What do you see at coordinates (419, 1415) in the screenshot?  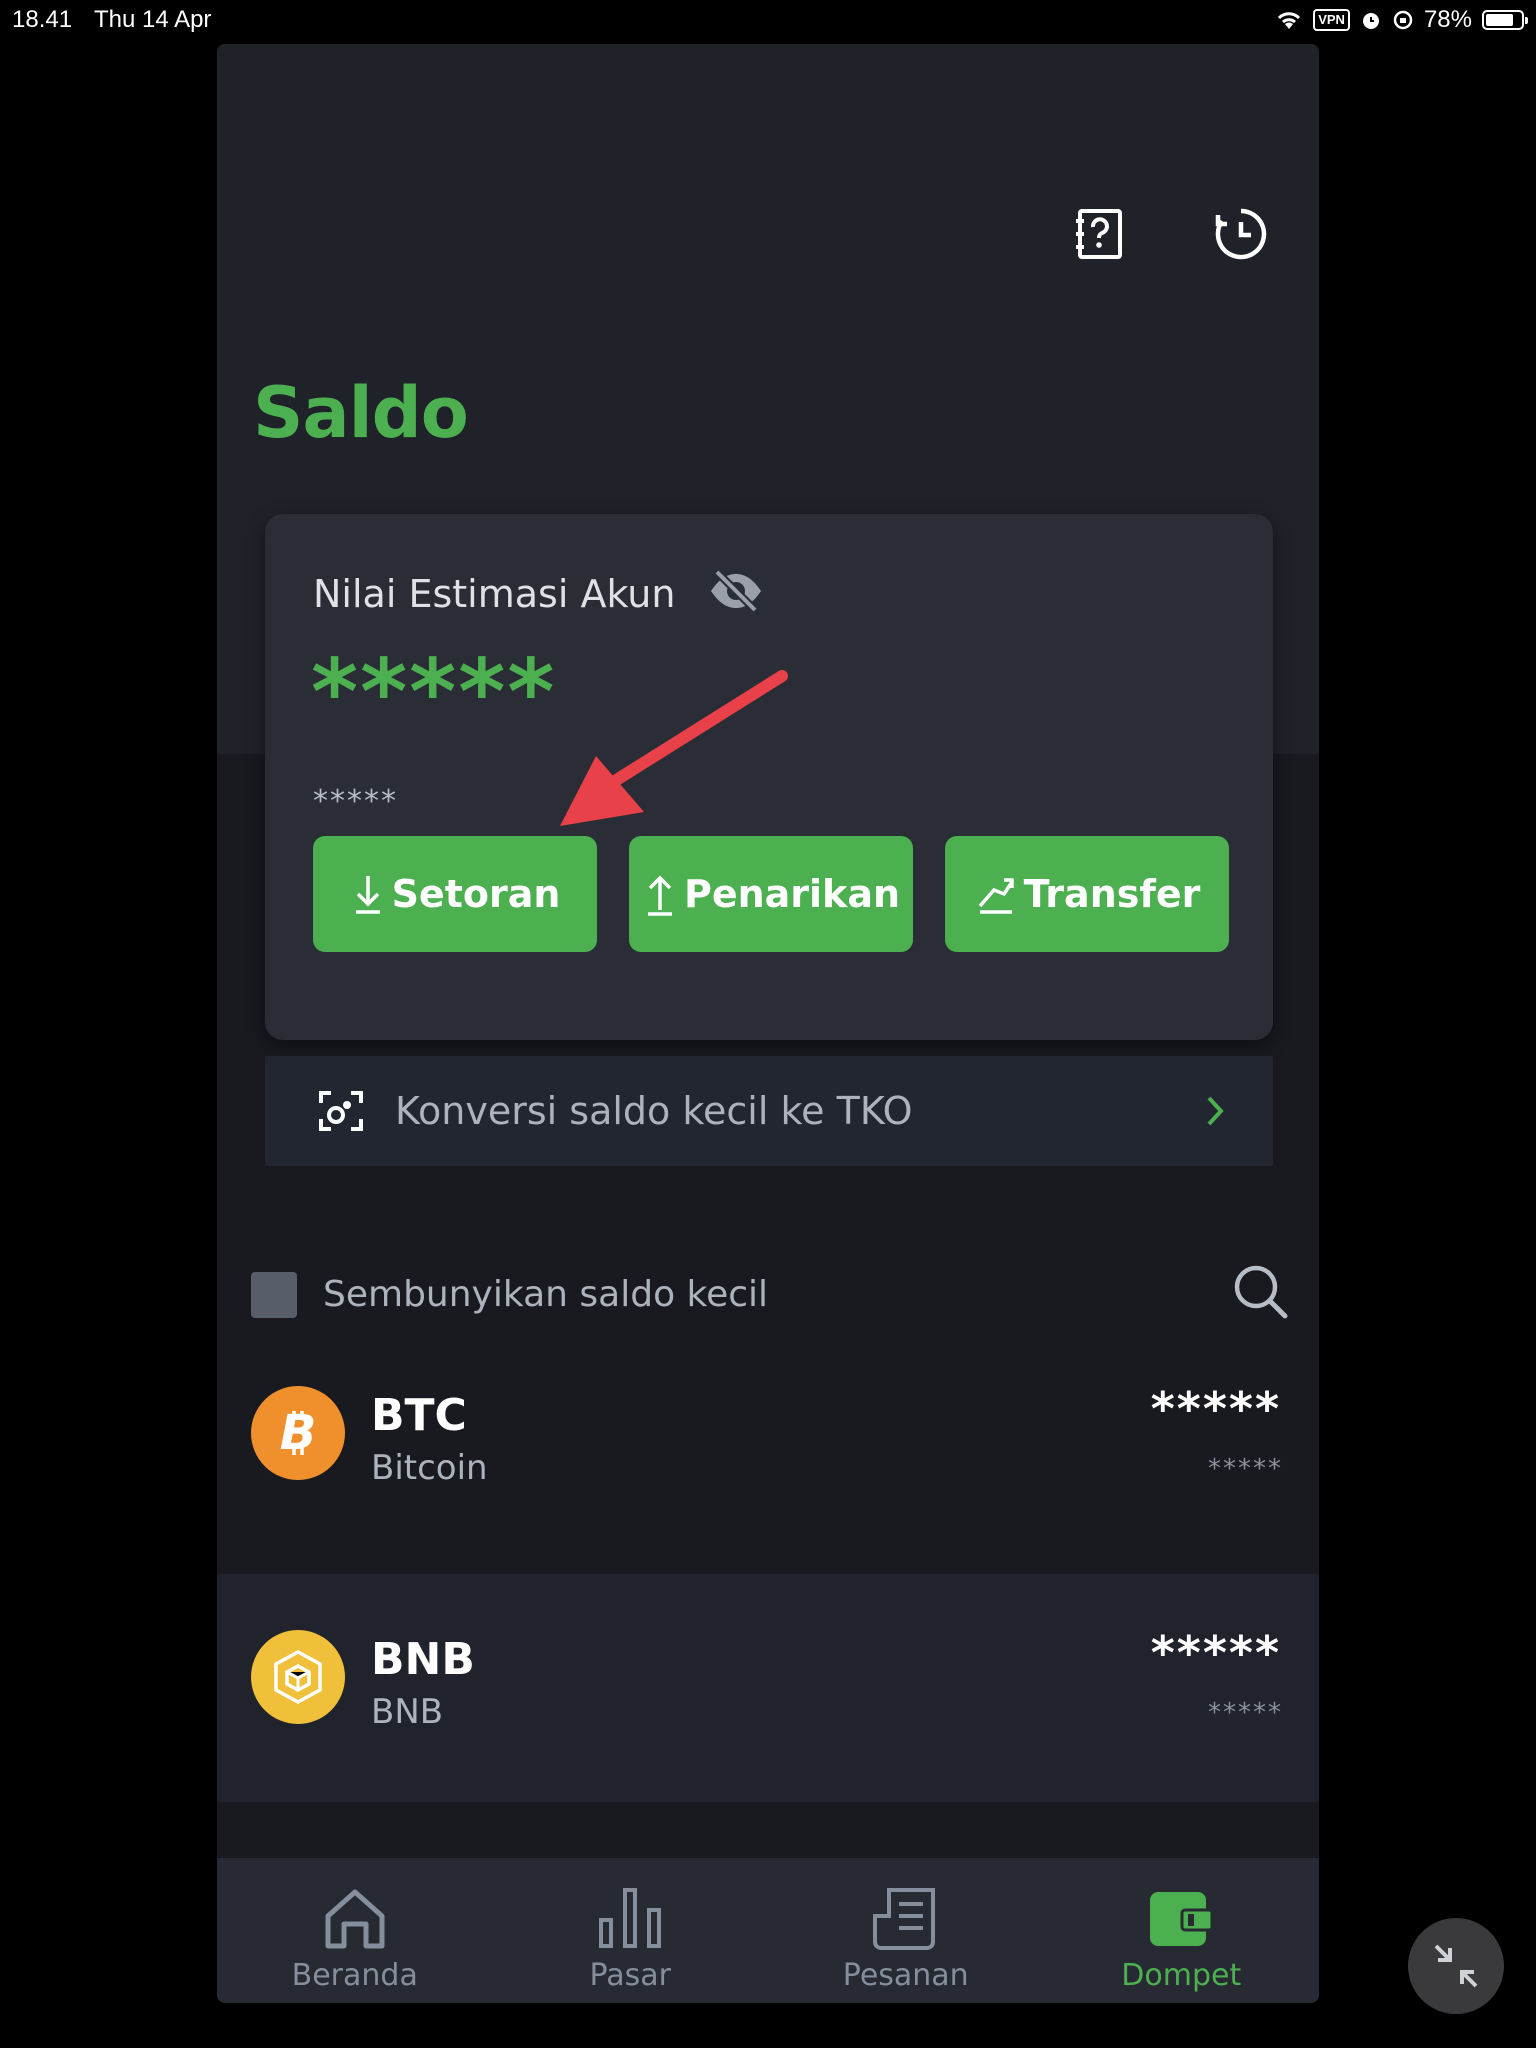 I see `asset-symbol: BTC` at bounding box center [419, 1415].